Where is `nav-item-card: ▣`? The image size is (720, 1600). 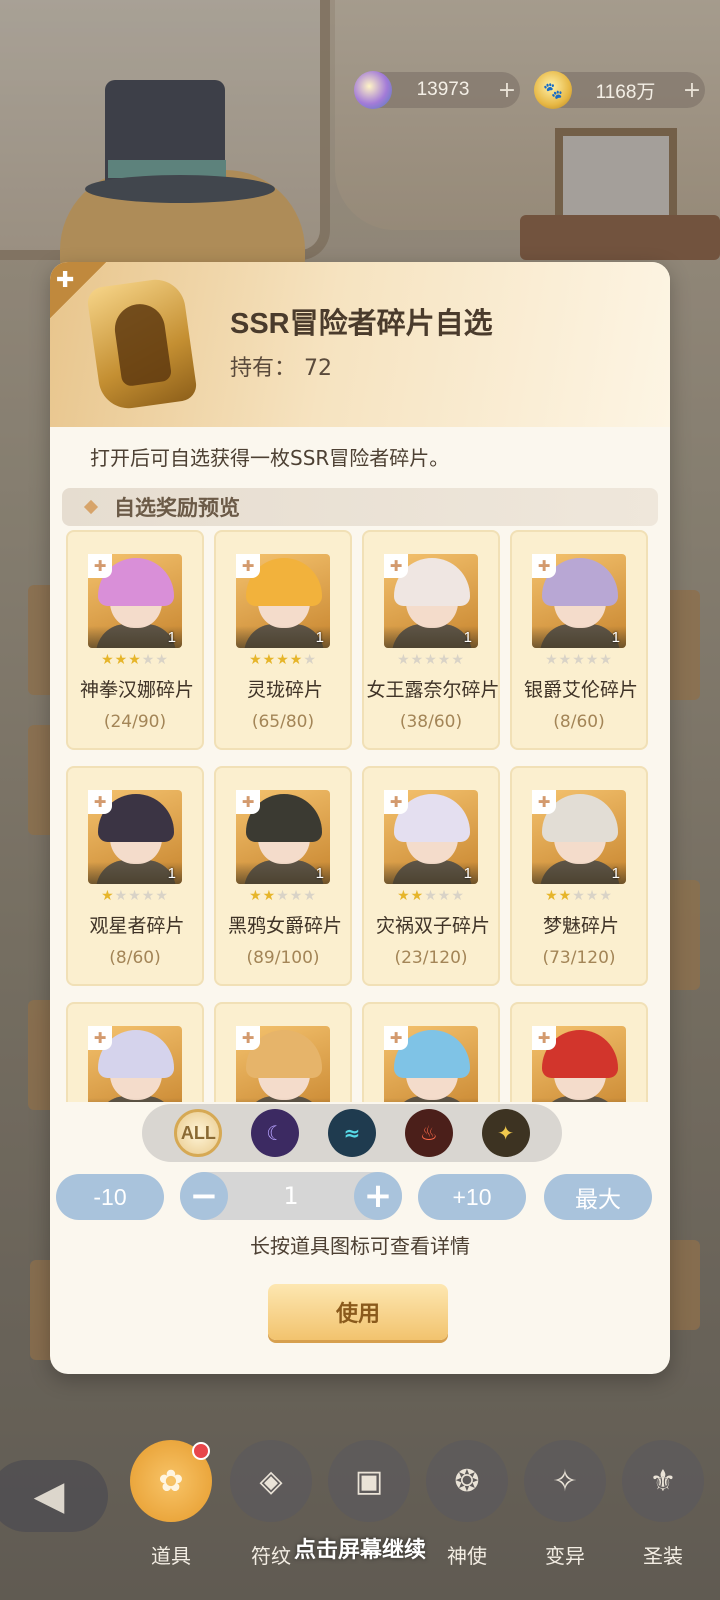 nav-item-card: ▣ is located at coordinates (369, 1490).